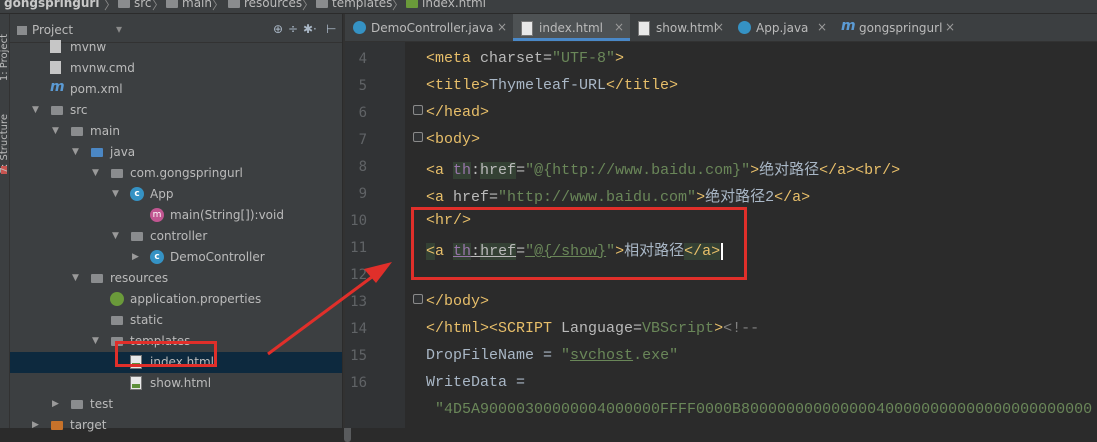 The height and width of the screenshot is (442, 1097). I want to click on tree-row: ▼ c App, so click(176, 194).